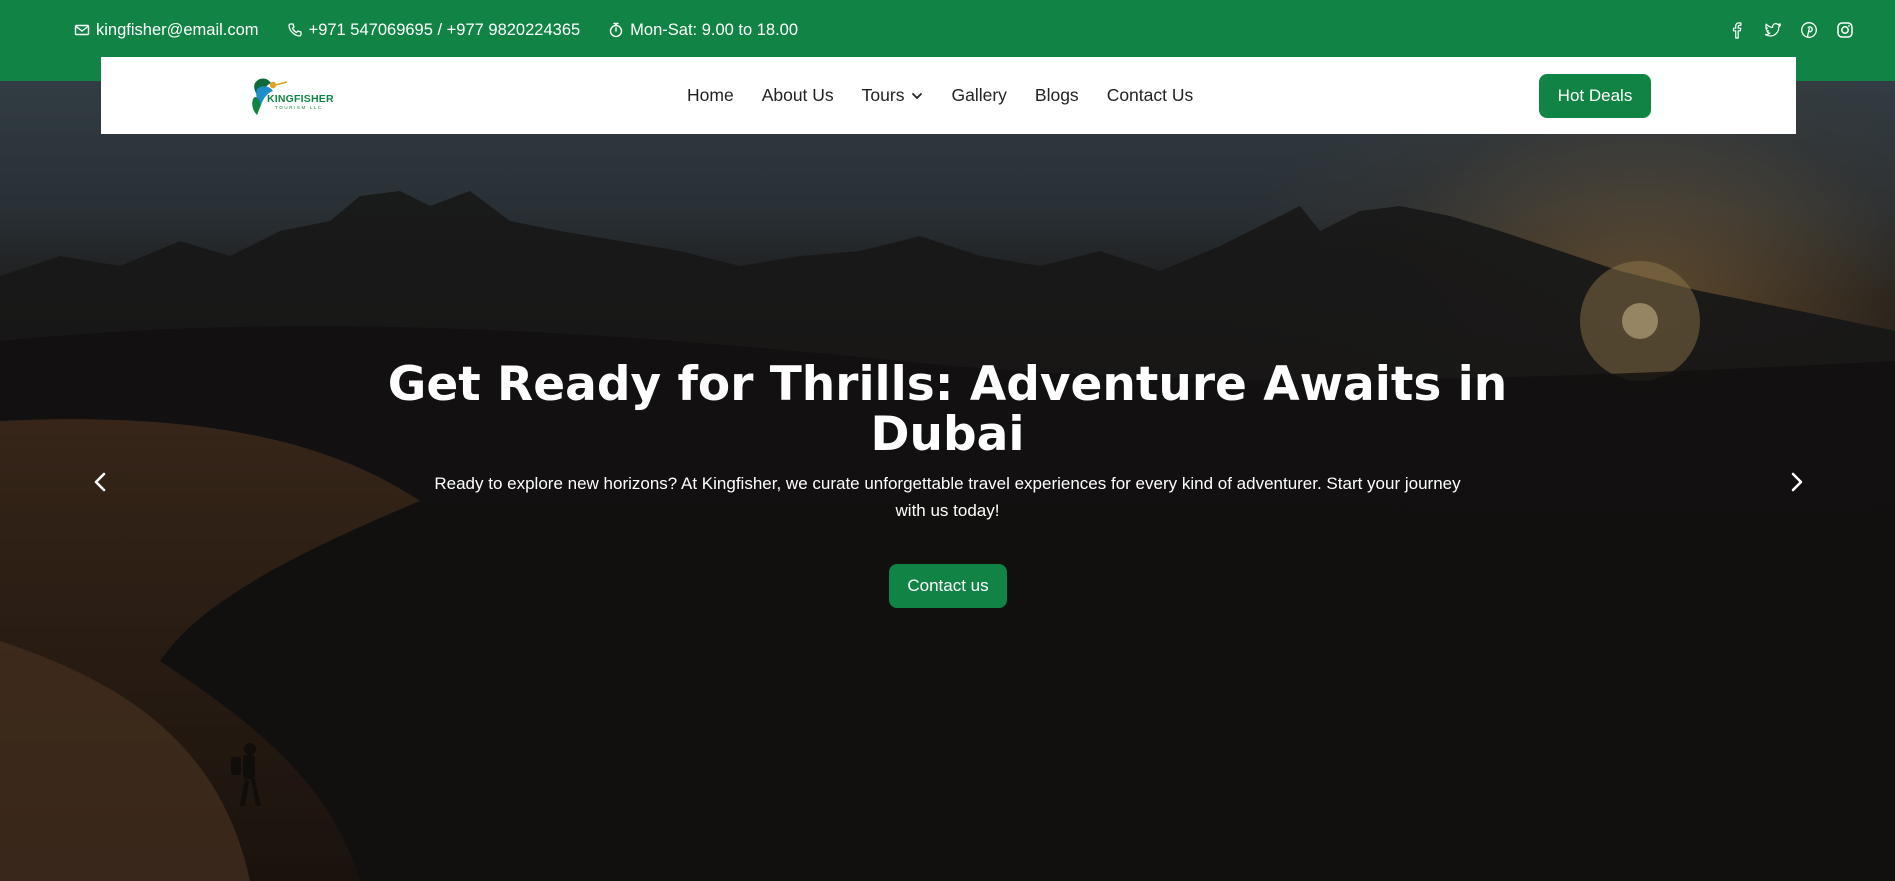  What do you see at coordinates (710, 95) in the screenshot?
I see `nav-home: Home` at bounding box center [710, 95].